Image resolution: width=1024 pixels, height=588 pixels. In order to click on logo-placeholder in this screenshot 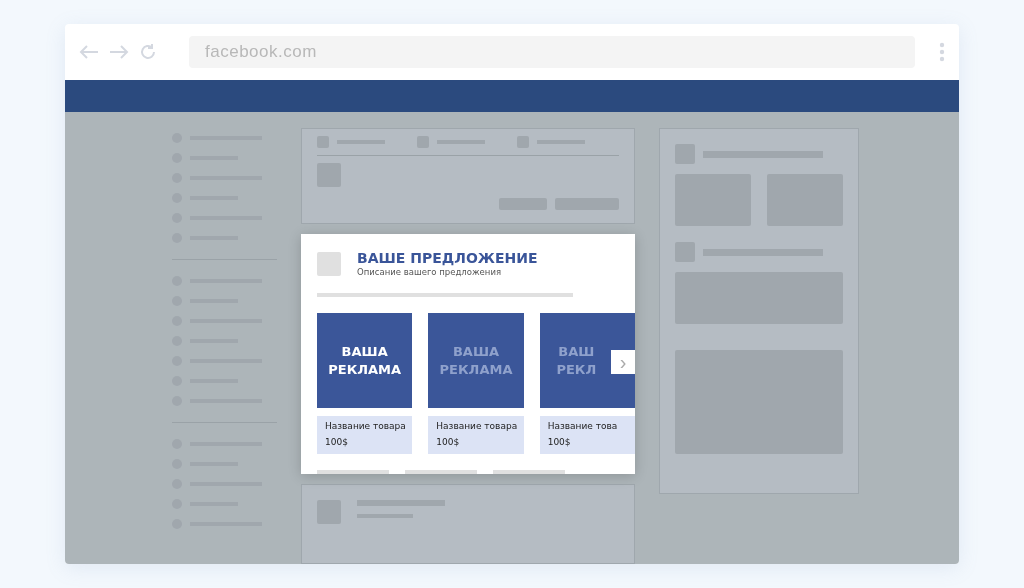, I will do `click(329, 263)`.